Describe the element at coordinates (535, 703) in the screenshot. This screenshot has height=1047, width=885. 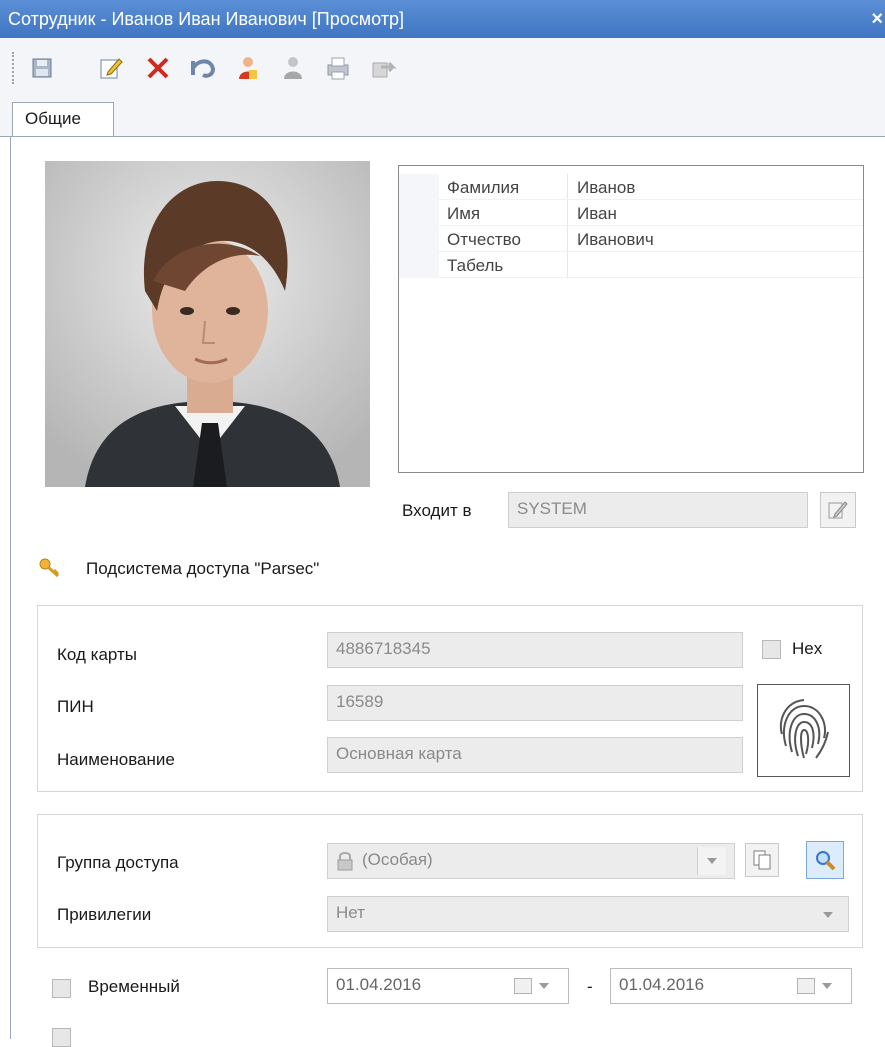
I see `pin-field: 16589` at that location.